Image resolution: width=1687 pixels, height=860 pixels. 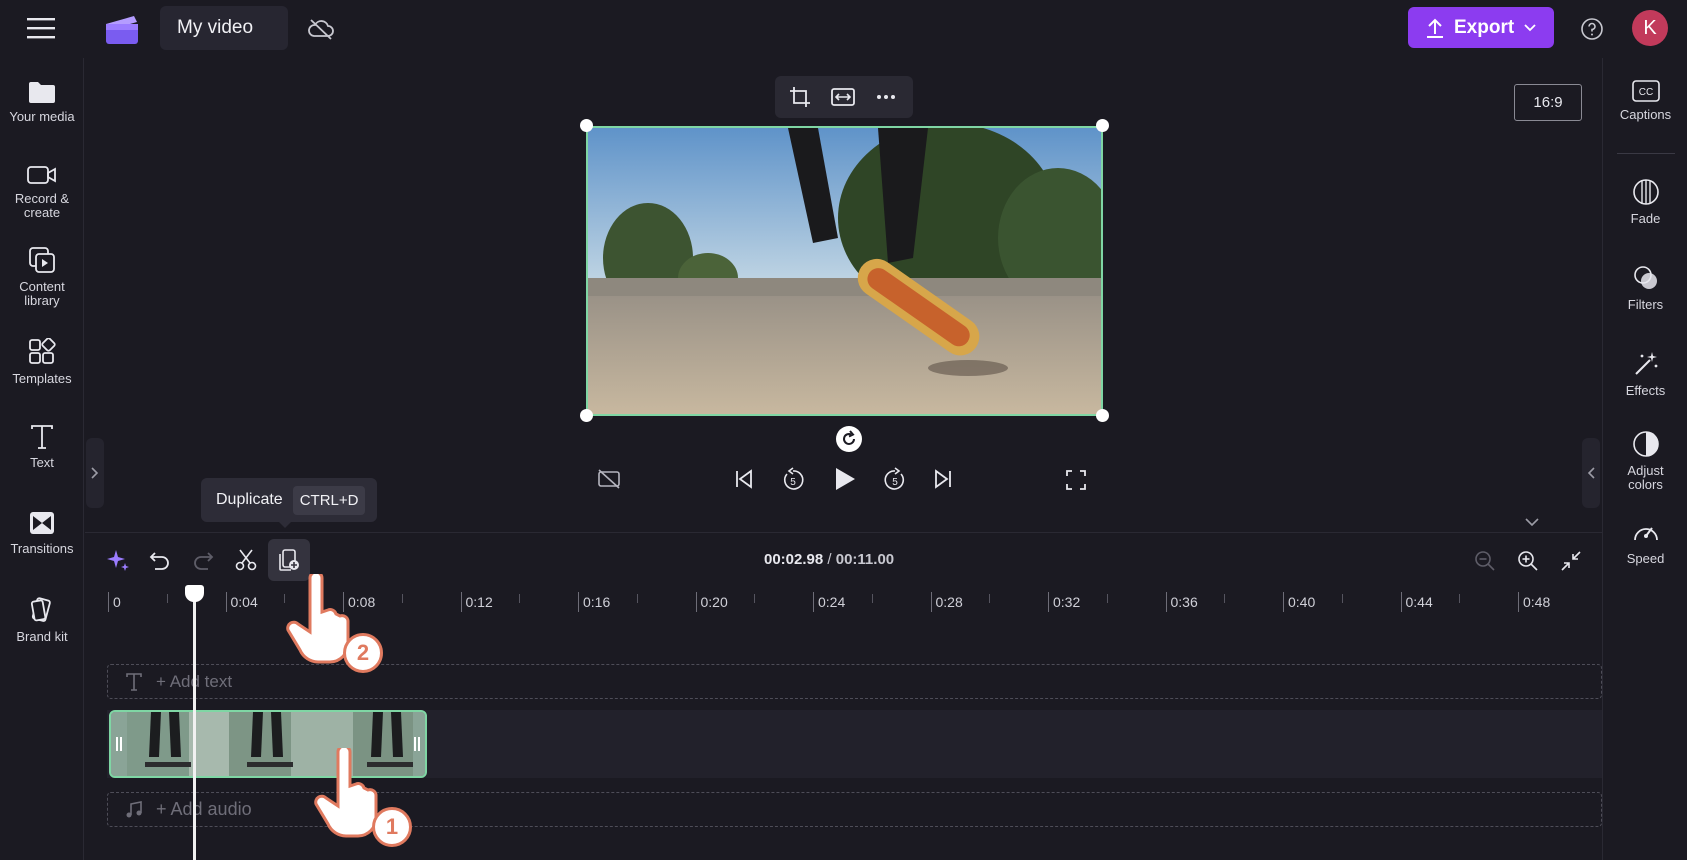 What do you see at coordinates (244, 602) in the screenshot?
I see `ruler-label: 0:04` at bounding box center [244, 602].